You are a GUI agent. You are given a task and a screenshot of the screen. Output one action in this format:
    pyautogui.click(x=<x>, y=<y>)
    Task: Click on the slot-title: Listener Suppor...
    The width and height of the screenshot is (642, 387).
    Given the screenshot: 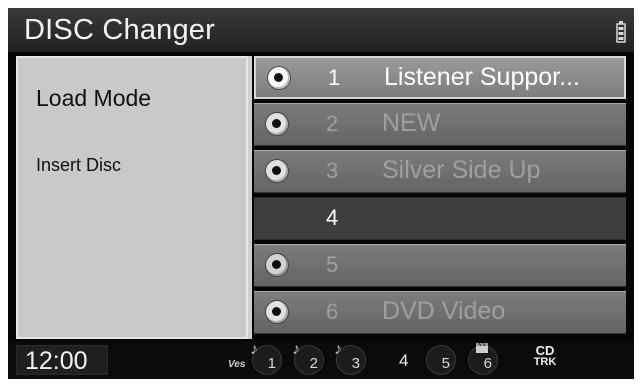 What is the action you would take?
    pyautogui.click(x=482, y=77)
    